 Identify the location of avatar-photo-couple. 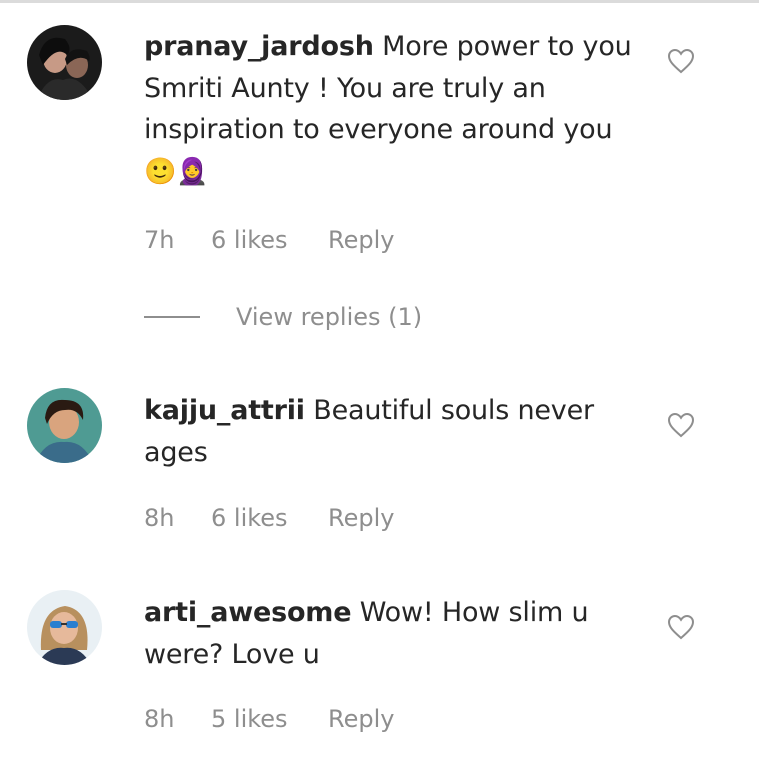
(64, 62).